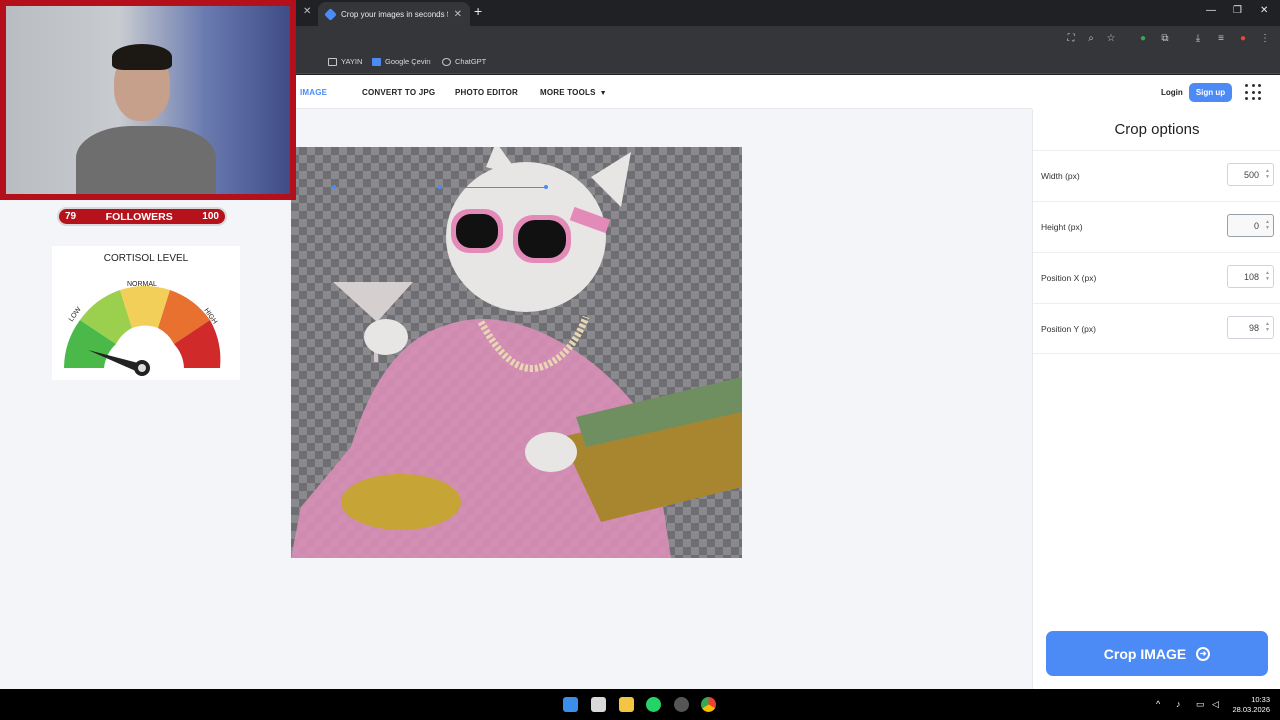 Image resolution: width=1280 pixels, height=720 pixels. I want to click on extensions-icon: ⧉, so click(1165, 39).